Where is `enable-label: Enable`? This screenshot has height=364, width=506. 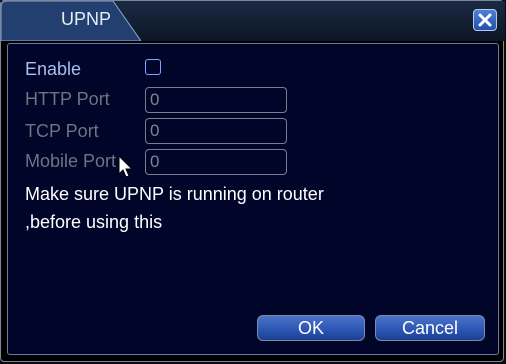
enable-label: Enable is located at coordinates (53, 69).